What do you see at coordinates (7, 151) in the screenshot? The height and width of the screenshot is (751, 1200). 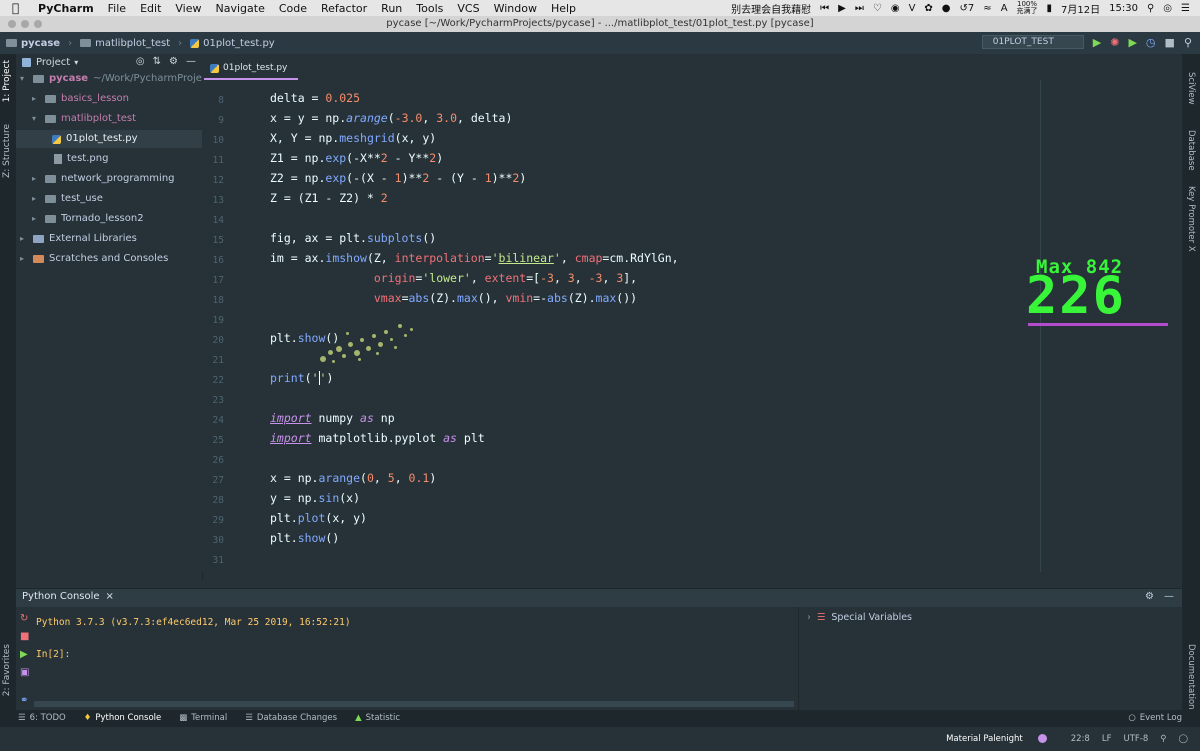 I see `structure-tool-tab: Z: Structure` at bounding box center [7, 151].